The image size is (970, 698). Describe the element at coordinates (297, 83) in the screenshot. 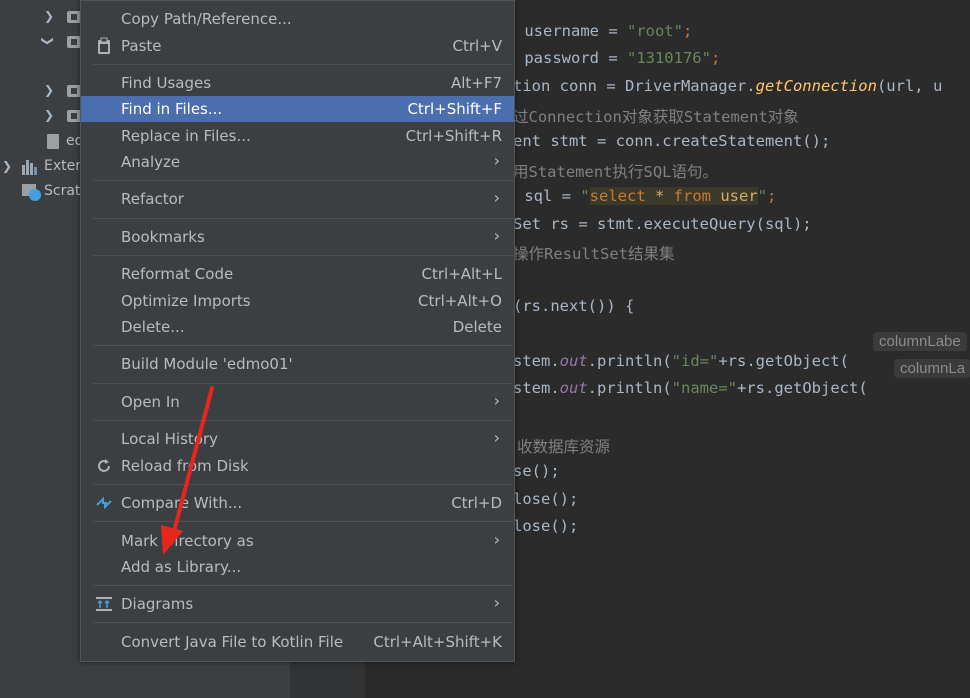

I see `menu-item-find-usages: Find Usages Alt+F7` at that location.